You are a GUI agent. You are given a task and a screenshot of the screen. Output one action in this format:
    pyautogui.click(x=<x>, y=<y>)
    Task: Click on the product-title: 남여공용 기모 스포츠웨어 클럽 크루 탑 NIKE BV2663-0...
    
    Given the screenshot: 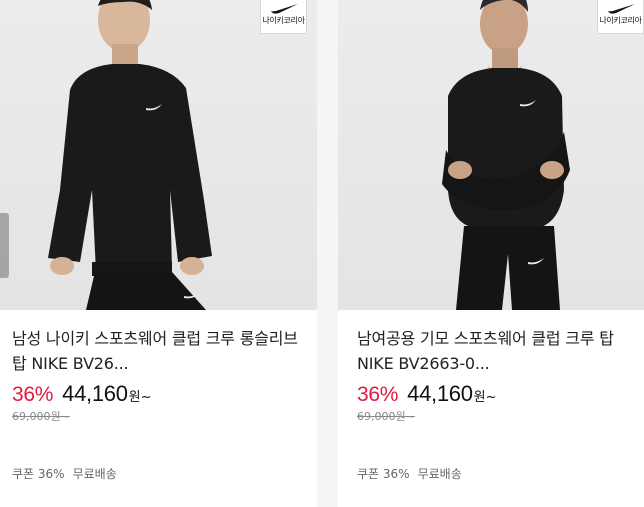 What is the action you would take?
    pyautogui.click(x=496, y=351)
    